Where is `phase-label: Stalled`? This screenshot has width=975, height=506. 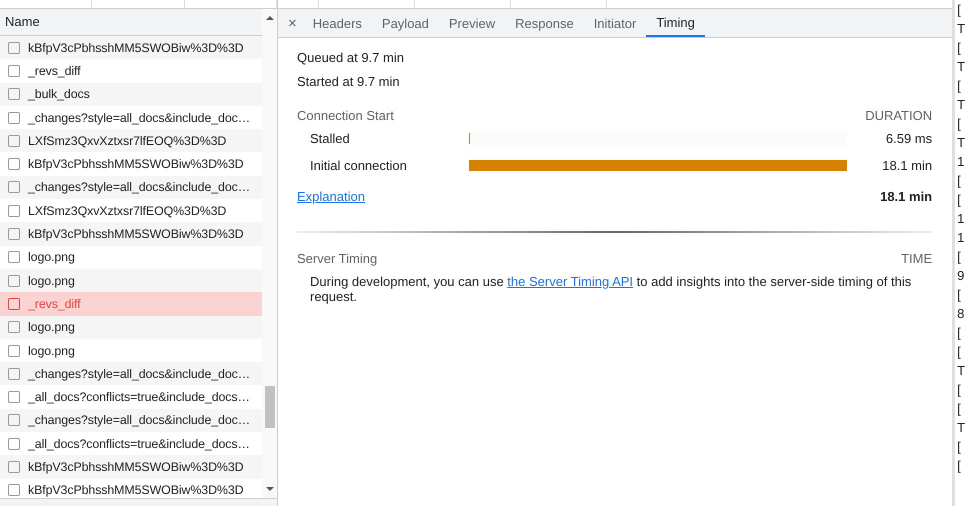
phase-label: Stalled is located at coordinates (330, 138).